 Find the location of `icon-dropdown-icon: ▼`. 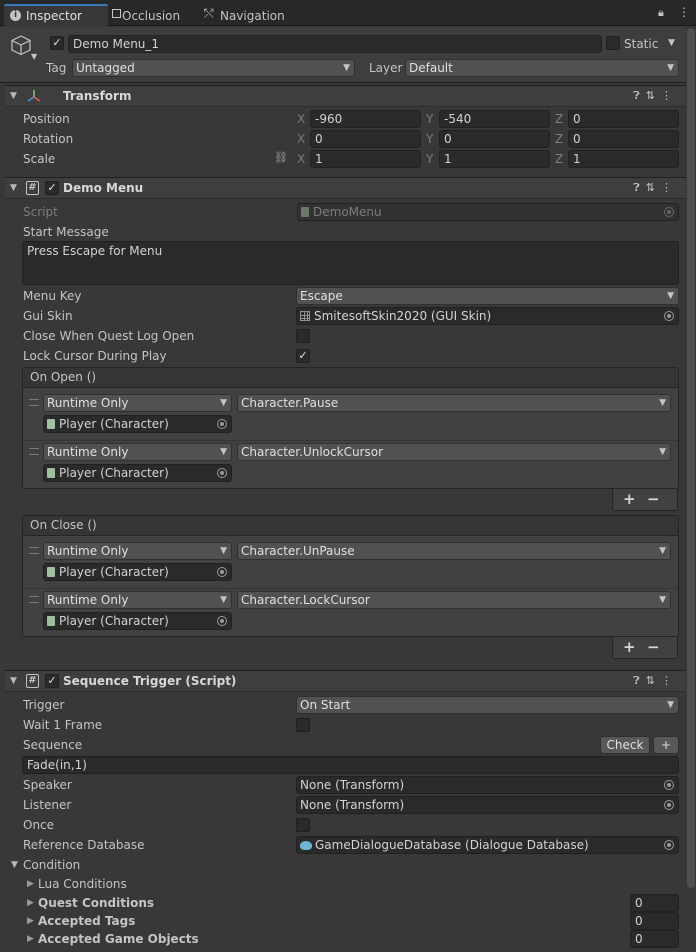

icon-dropdown-icon: ▼ is located at coordinates (34, 56).